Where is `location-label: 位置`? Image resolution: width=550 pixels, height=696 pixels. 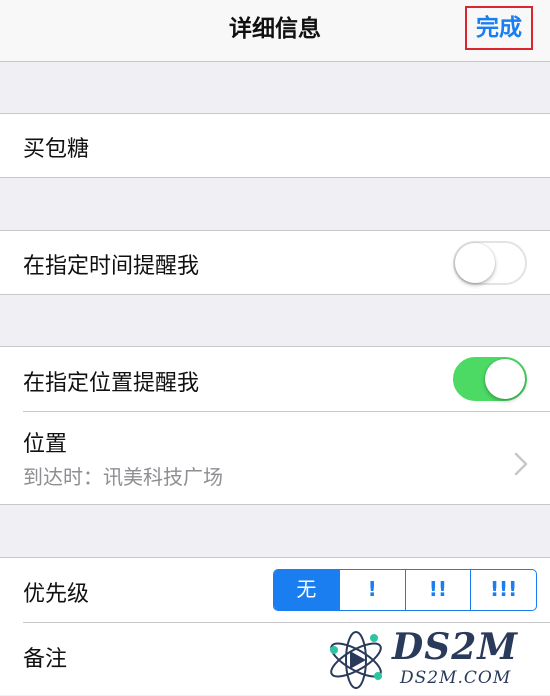
location-label: 位置 is located at coordinates (45, 444).